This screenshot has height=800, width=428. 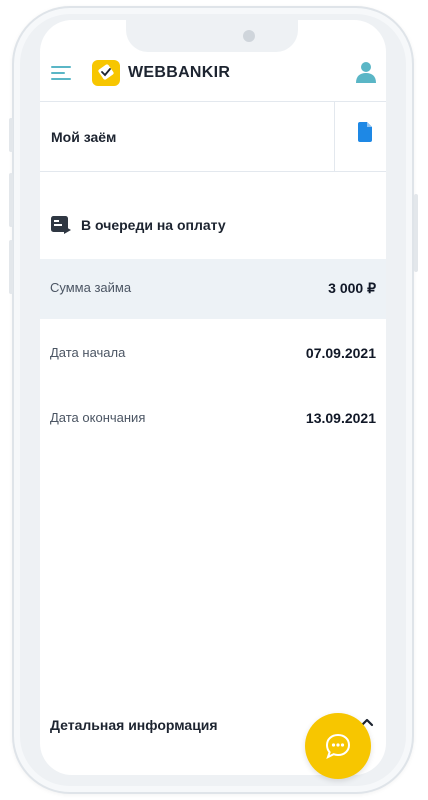 What do you see at coordinates (212, 36) in the screenshot?
I see `notch` at bounding box center [212, 36].